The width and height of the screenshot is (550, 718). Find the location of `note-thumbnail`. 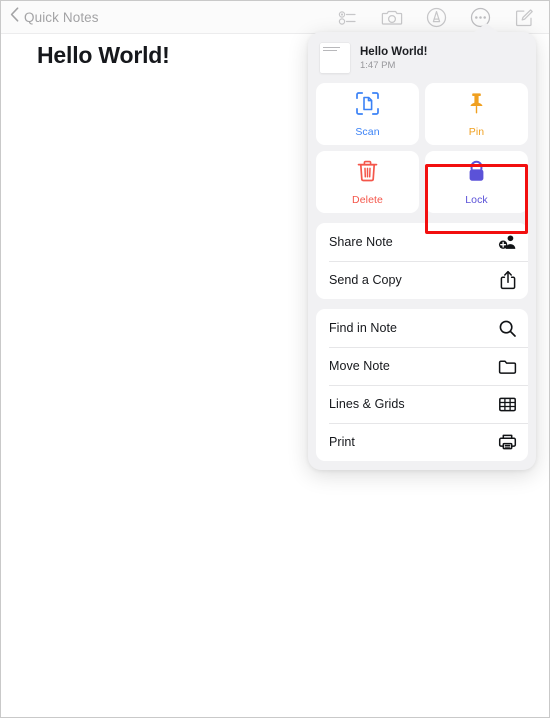

note-thumbnail is located at coordinates (335, 58).